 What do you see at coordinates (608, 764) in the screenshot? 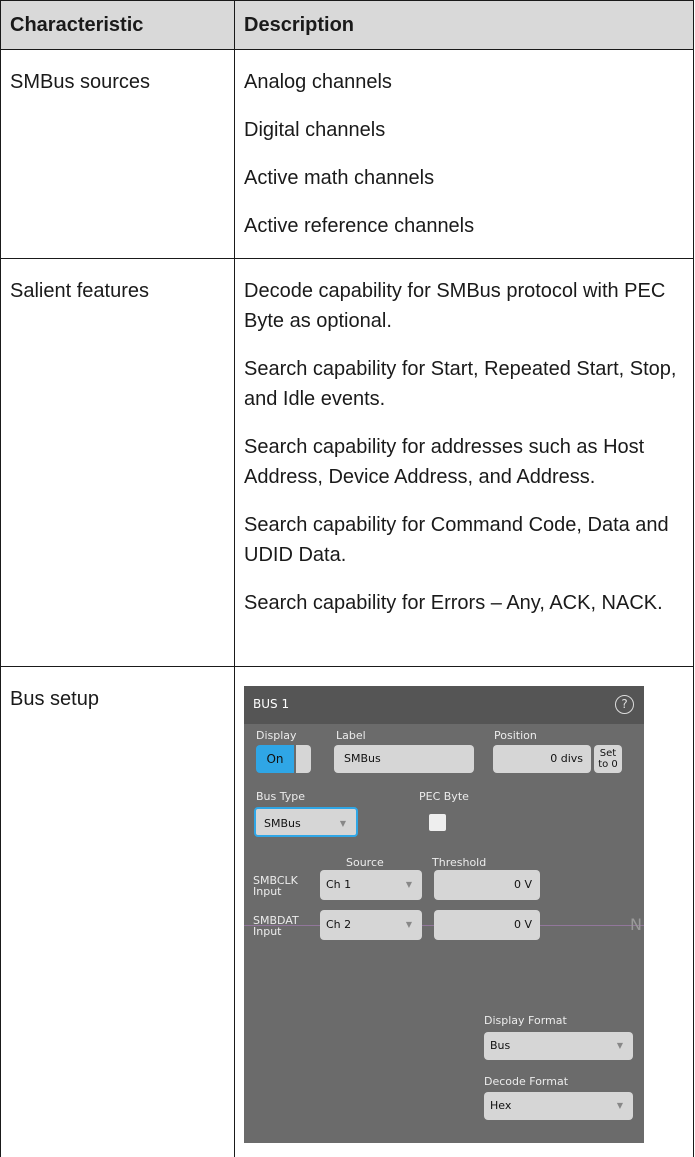
I see `set-to-zero-label-line2: to 0` at bounding box center [608, 764].